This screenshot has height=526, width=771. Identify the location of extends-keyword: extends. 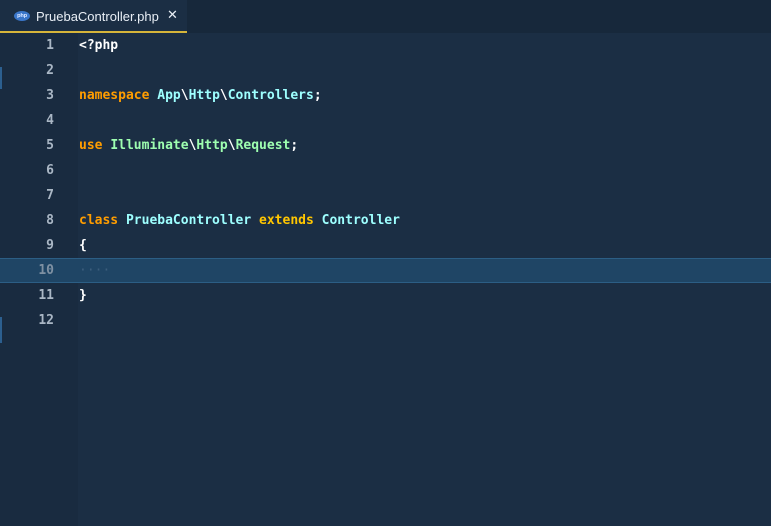
(286, 220).